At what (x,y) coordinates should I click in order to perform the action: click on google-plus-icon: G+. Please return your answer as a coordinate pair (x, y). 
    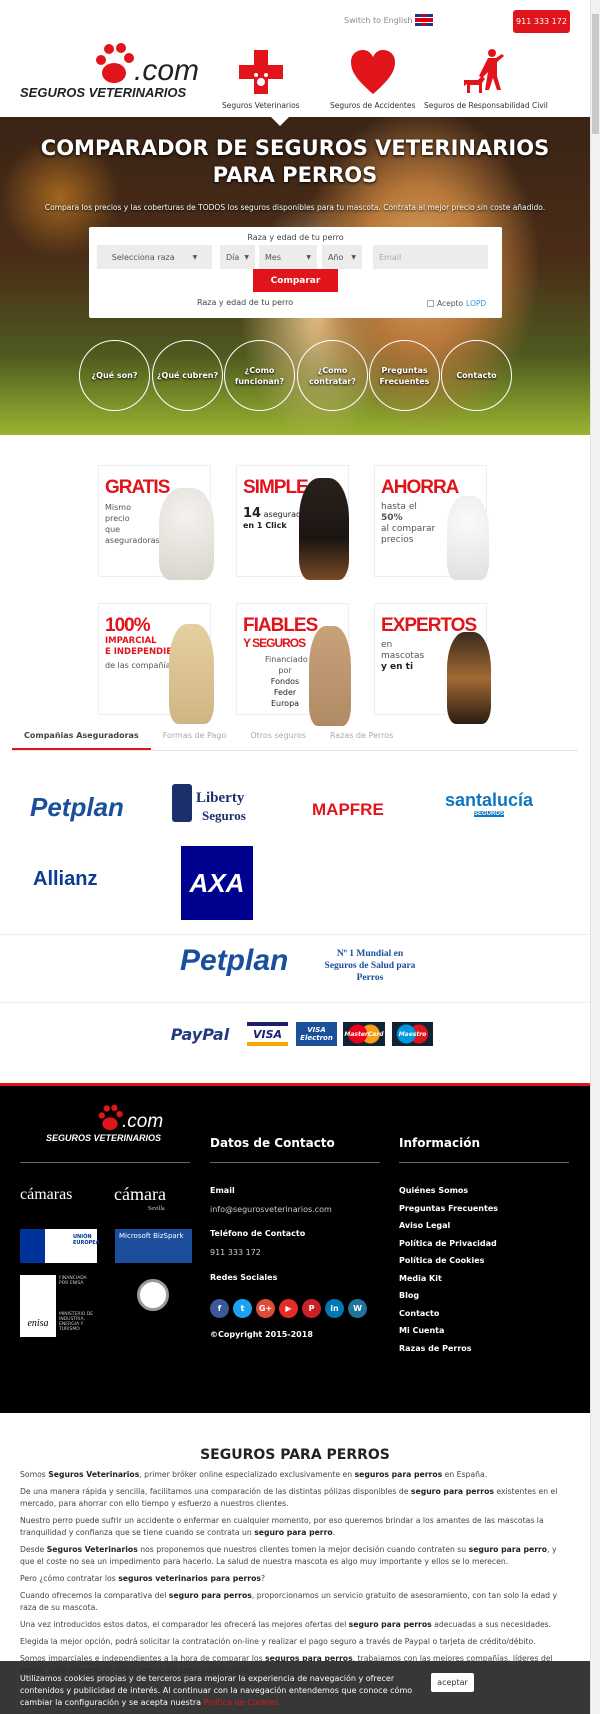
    Looking at the image, I should click on (265, 1308).